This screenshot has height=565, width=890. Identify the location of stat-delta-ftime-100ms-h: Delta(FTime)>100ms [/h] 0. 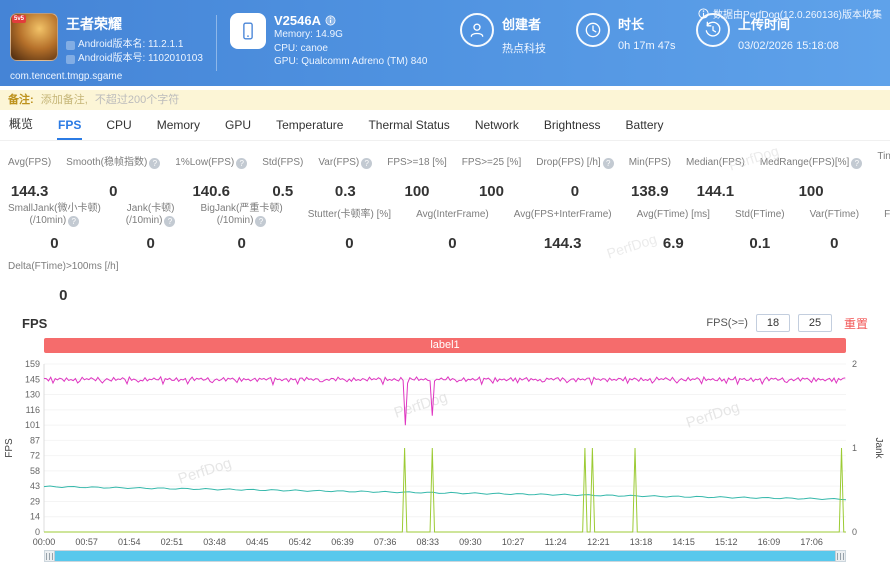
(63, 279).